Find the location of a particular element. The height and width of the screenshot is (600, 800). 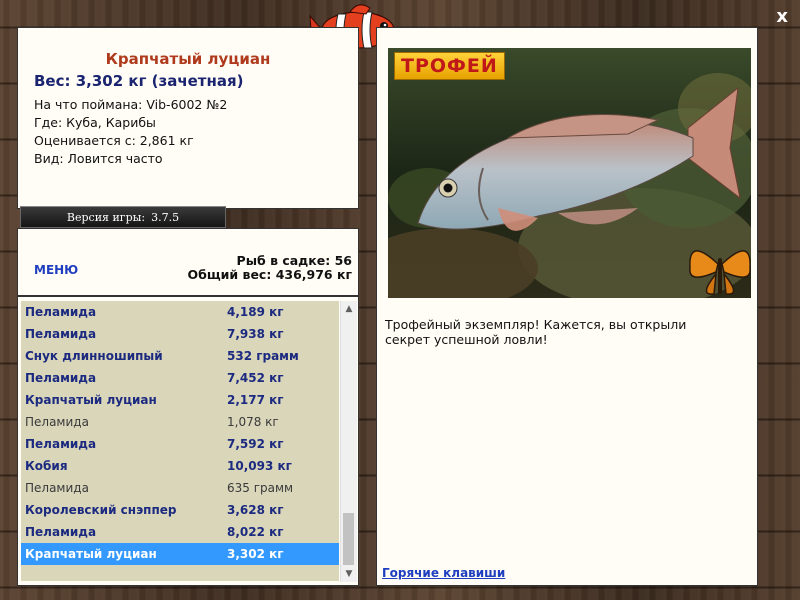

bait-line: На что поймана: Vib-6002 №2 is located at coordinates (131, 104).